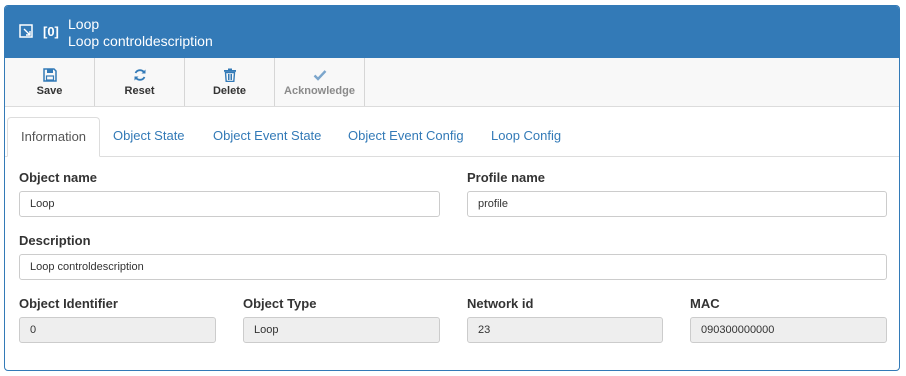  I want to click on acknowledge-label: Acknowledge, so click(319, 90).